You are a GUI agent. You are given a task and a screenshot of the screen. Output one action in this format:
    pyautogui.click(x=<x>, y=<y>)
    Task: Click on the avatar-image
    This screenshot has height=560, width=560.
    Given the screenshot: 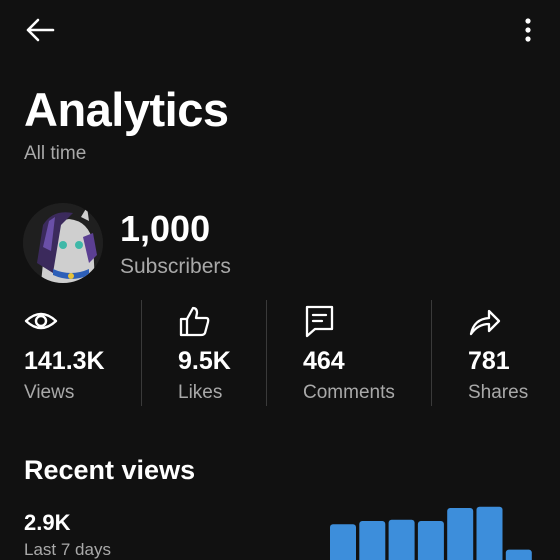 What is the action you would take?
    pyautogui.click(x=63, y=243)
    